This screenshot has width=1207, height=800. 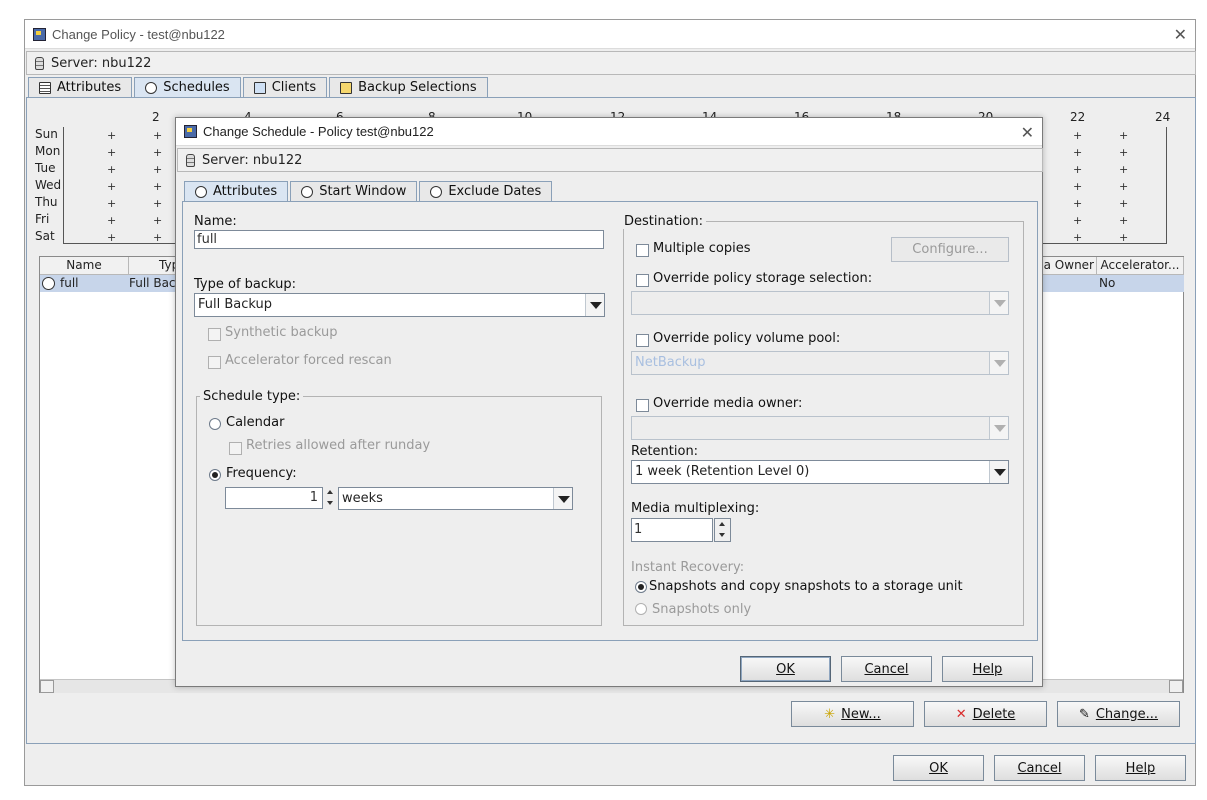 What do you see at coordinates (641, 609) in the screenshot?
I see `ir-snapshots-only-radio` at bounding box center [641, 609].